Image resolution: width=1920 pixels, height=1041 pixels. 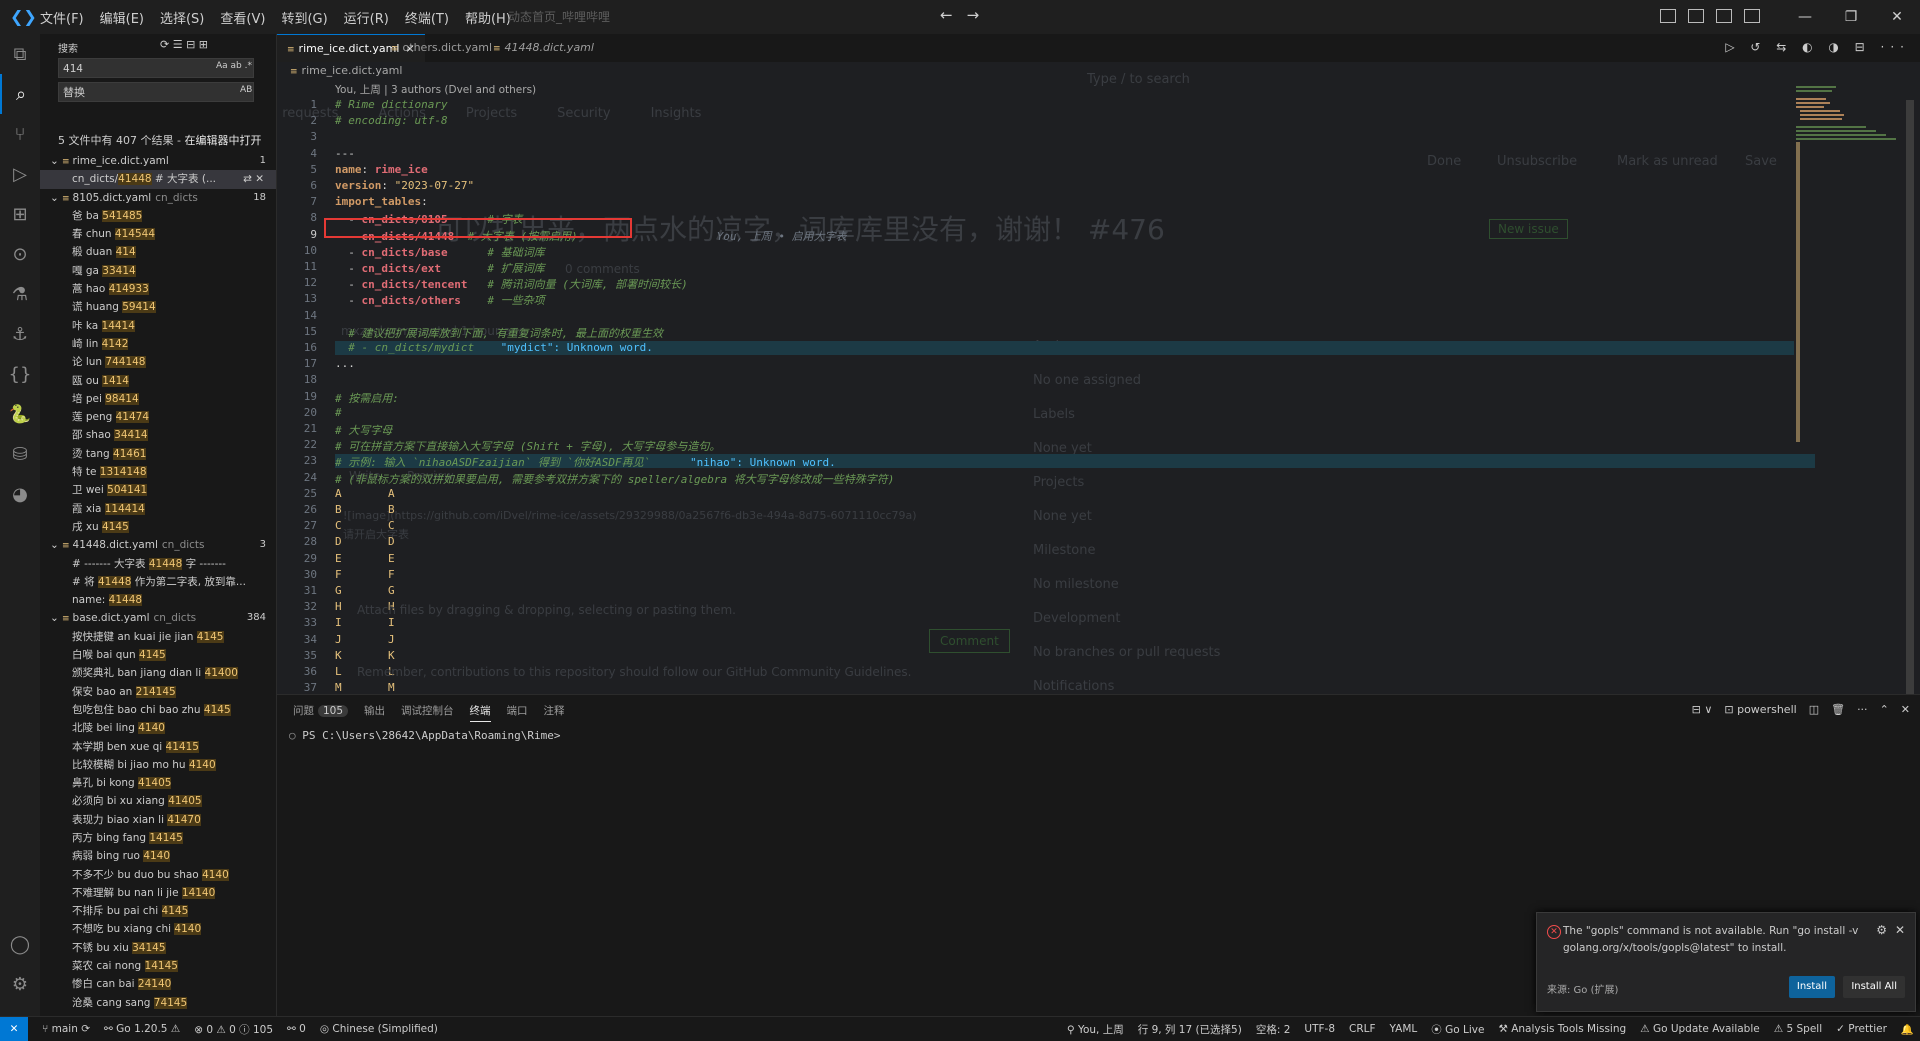 What do you see at coordinates (346, 70) in the screenshot?
I see `breadcrumb: ≡ rime_ice.dict.yaml` at bounding box center [346, 70].